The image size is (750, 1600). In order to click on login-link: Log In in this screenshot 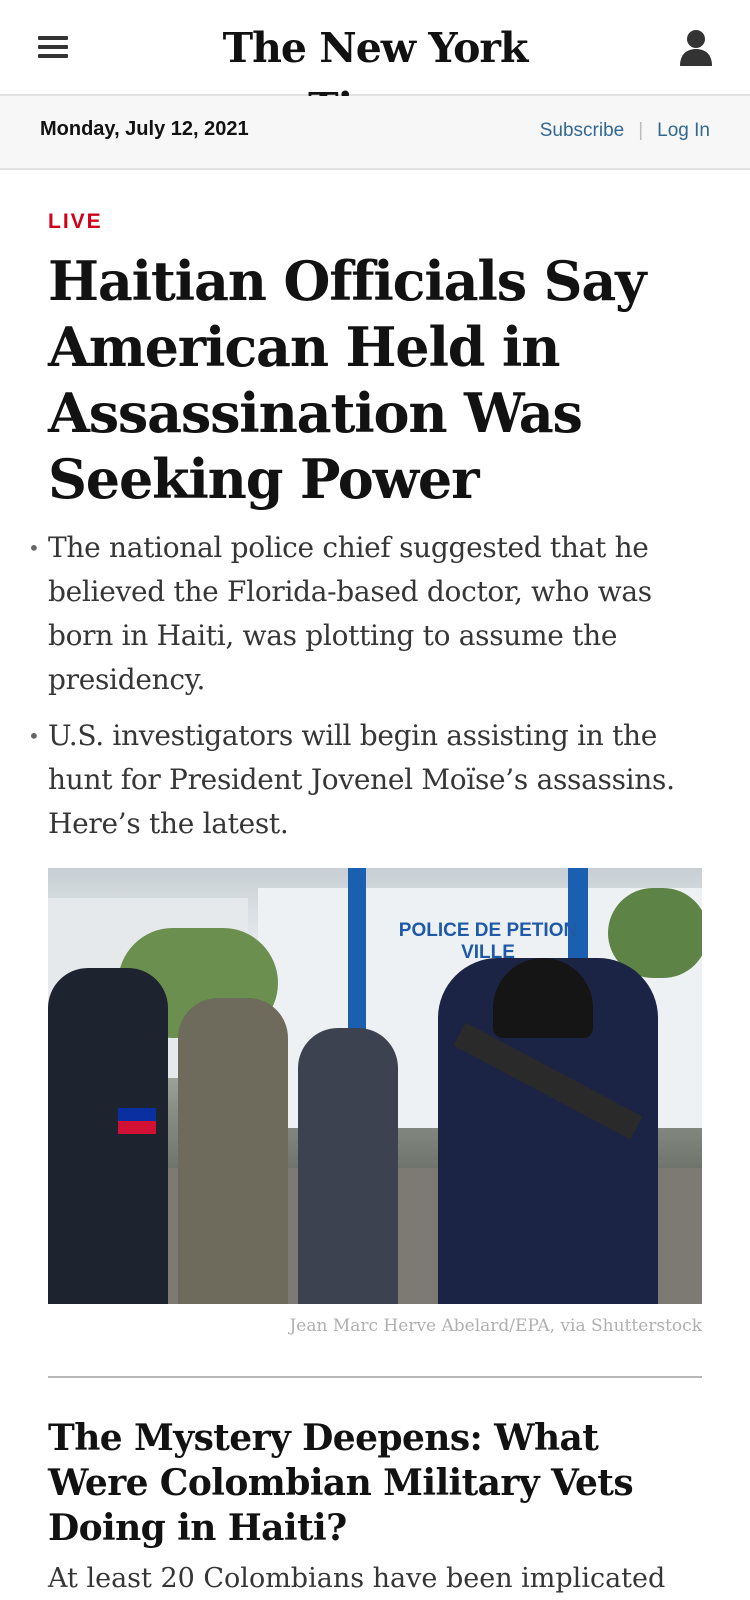, I will do `click(683, 130)`.